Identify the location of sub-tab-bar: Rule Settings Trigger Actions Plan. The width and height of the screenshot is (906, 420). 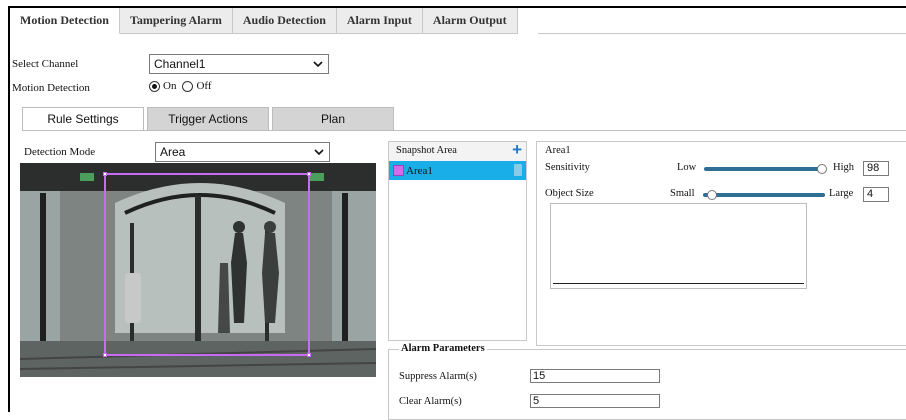
(209, 119).